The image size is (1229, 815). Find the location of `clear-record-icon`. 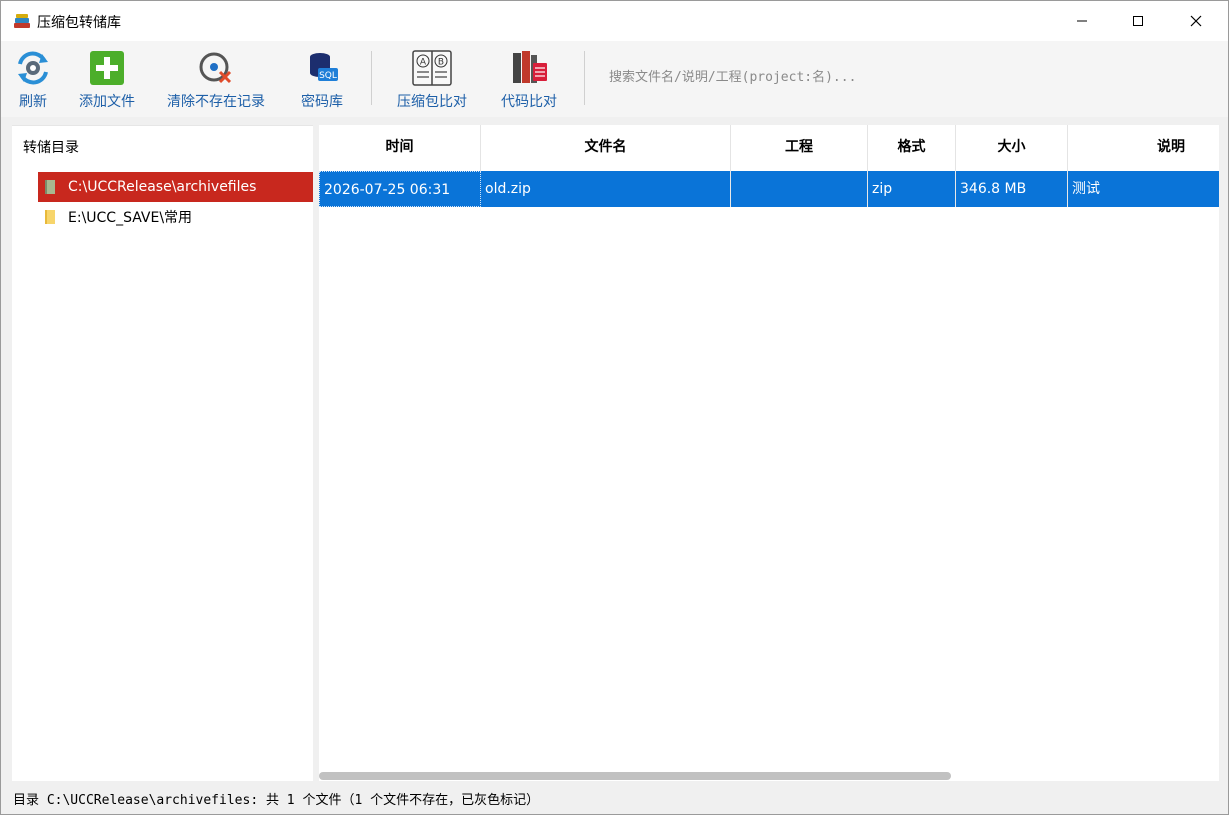

clear-record-icon is located at coordinates (216, 68).